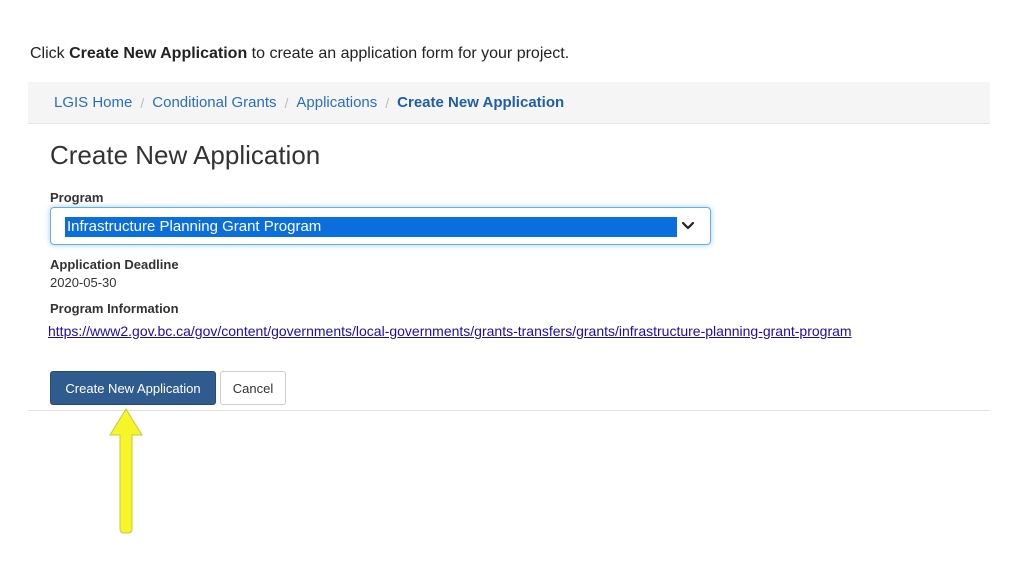 The image size is (1024, 576). I want to click on breadcrumb-current: Create New Application, so click(481, 102).